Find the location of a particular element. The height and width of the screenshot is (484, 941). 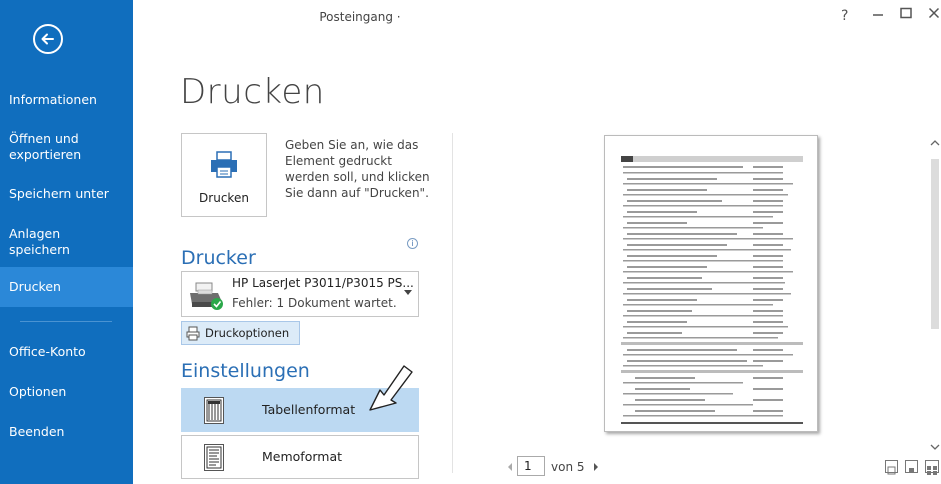

style-label-tabellenformat: Tabellenformat is located at coordinates (309, 409).